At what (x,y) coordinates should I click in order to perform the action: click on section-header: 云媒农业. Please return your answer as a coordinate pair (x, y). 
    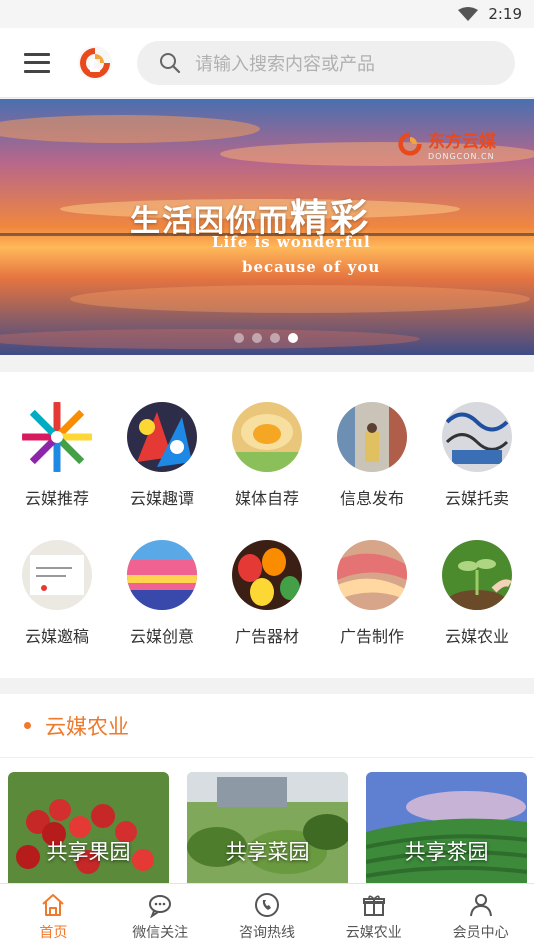
    Looking at the image, I should click on (267, 726).